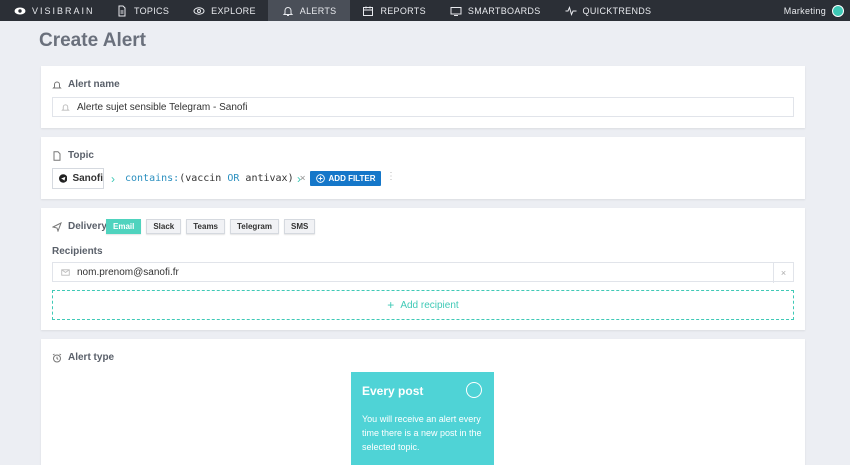 The width and height of the screenshot is (850, 465). What do you see at coordinates (318, 10) in the screenshot?
I see `nav-label-alerts: ALERTS` at bounding box center [318, 10].